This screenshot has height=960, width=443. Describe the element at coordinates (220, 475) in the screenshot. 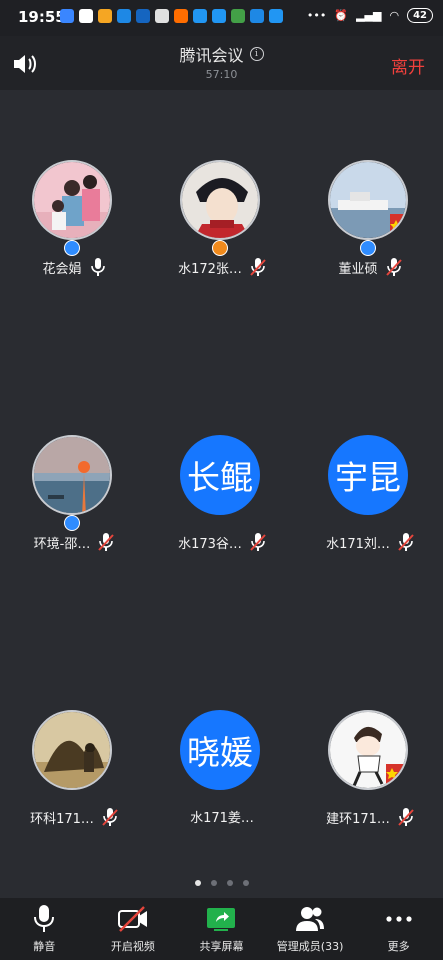

I see `participant-text-avatar: 长鲲` at that location.